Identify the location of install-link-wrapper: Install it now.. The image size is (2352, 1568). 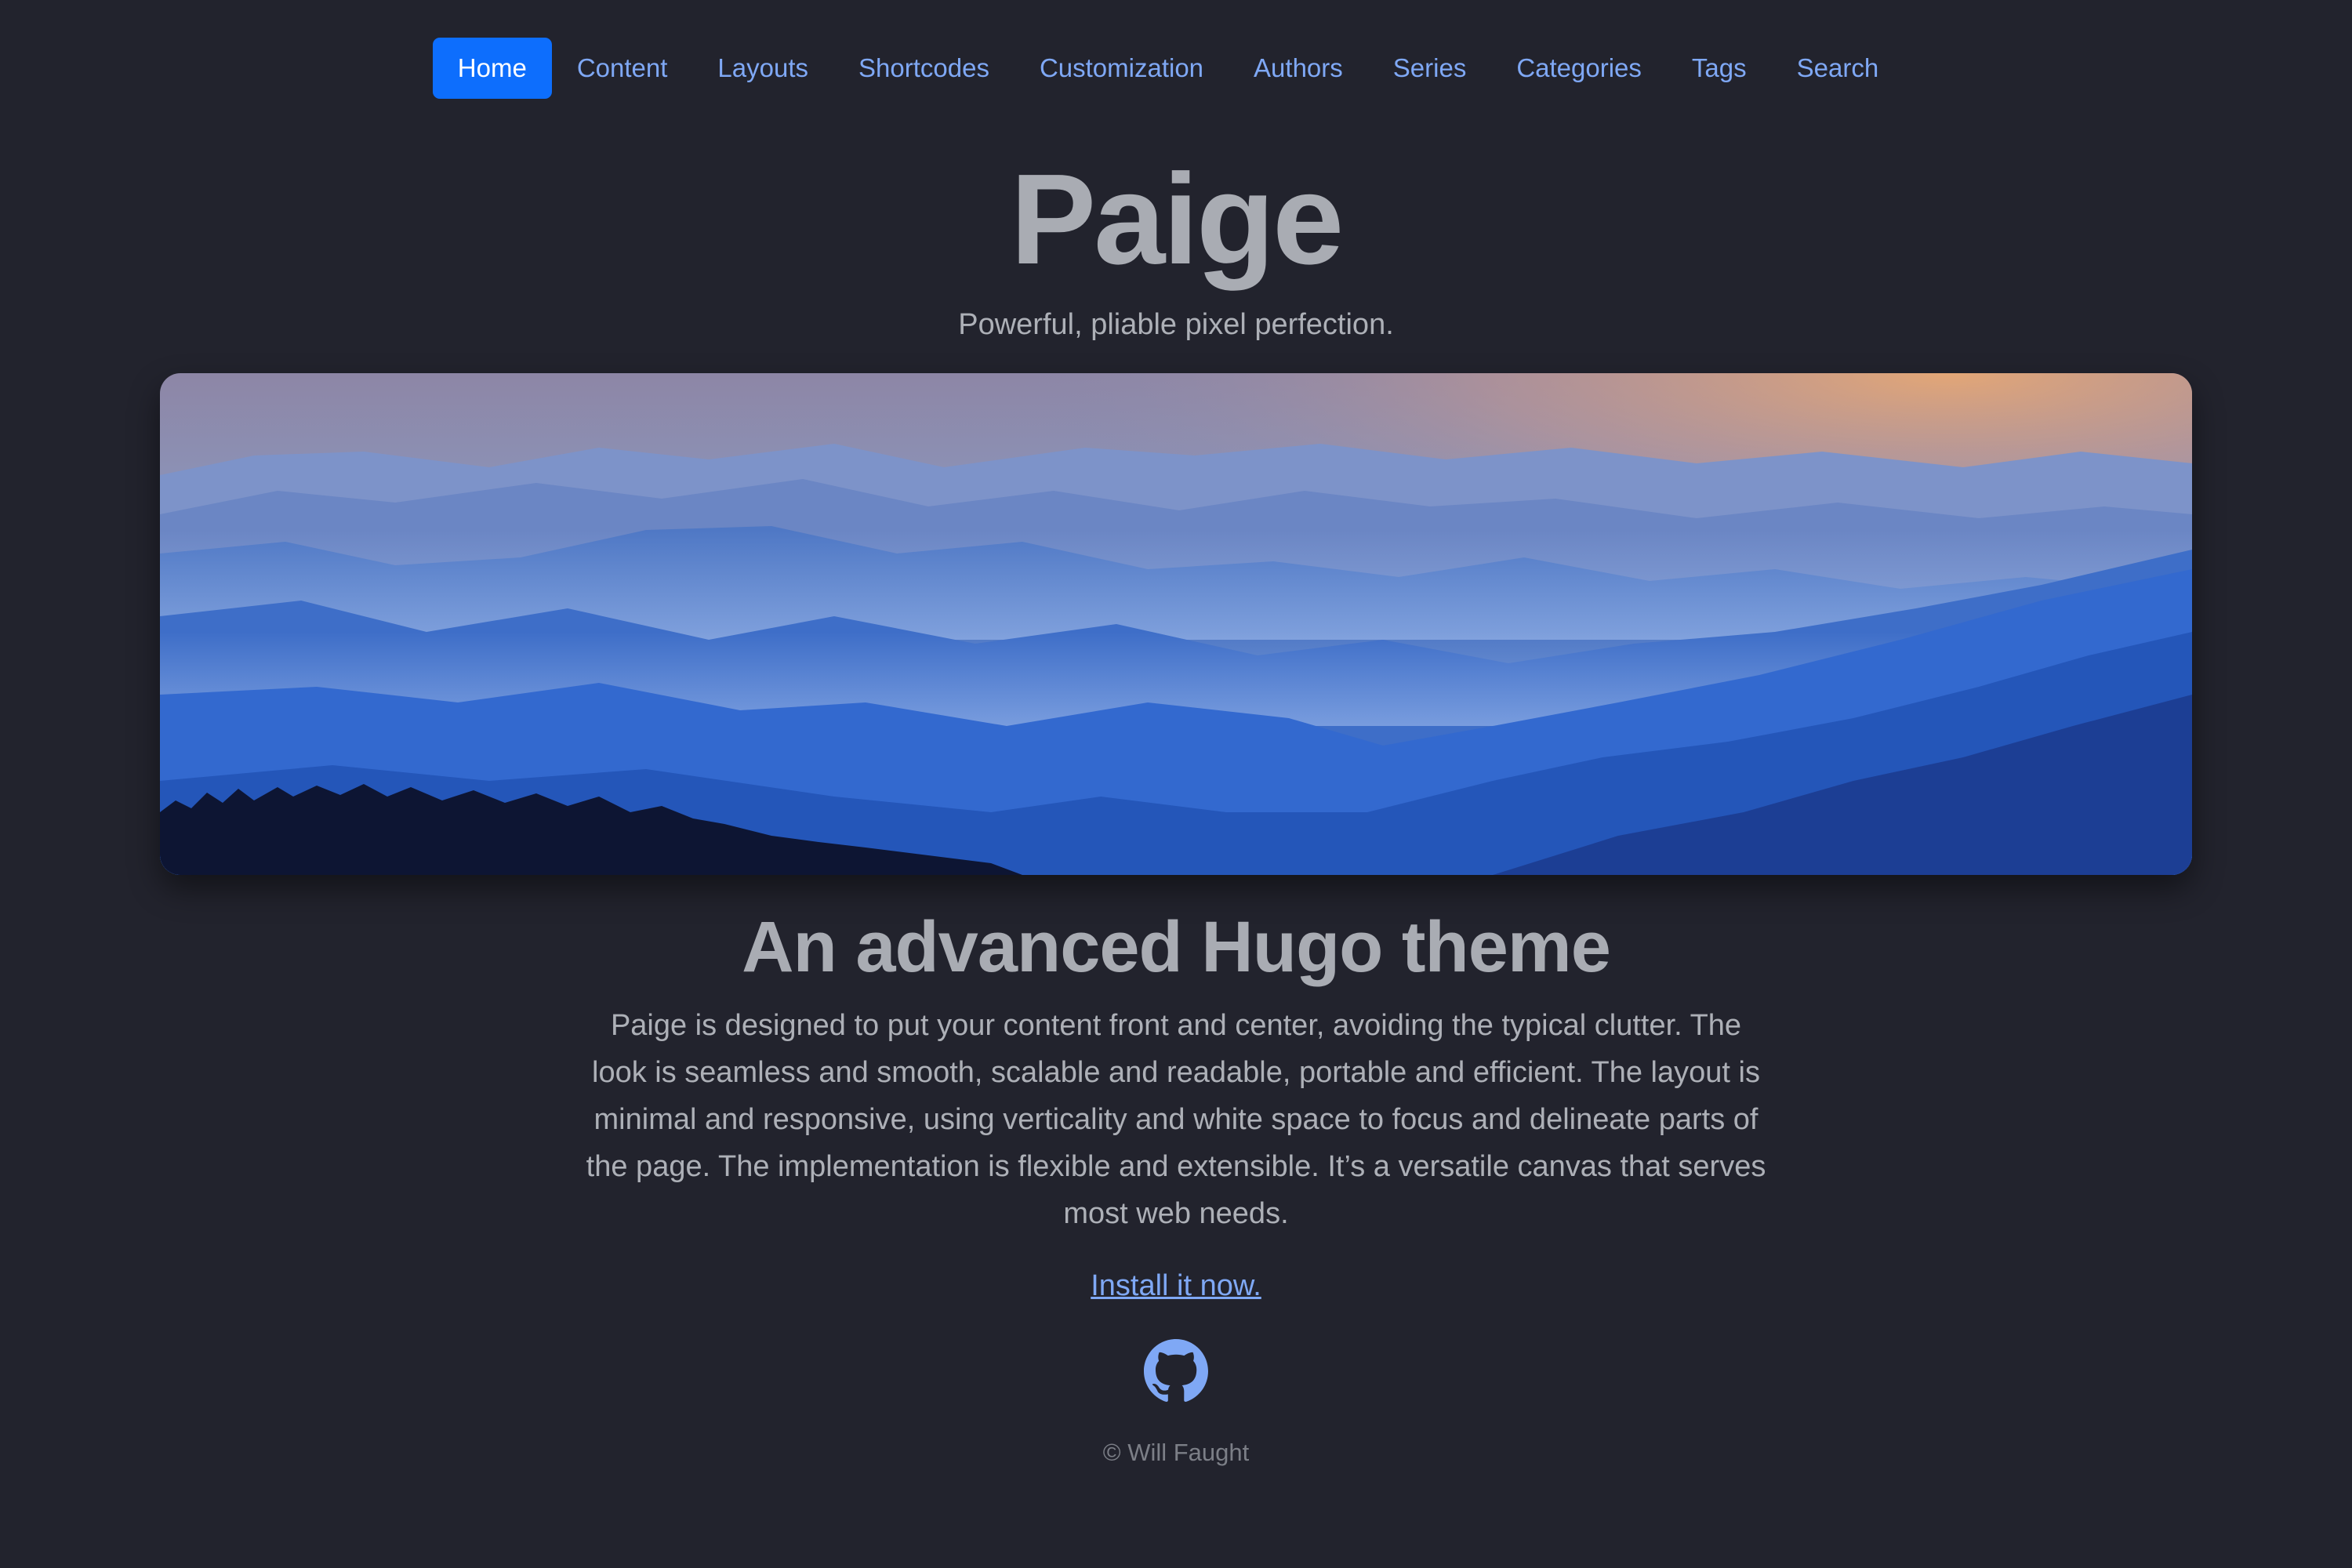
(1176, 1286).